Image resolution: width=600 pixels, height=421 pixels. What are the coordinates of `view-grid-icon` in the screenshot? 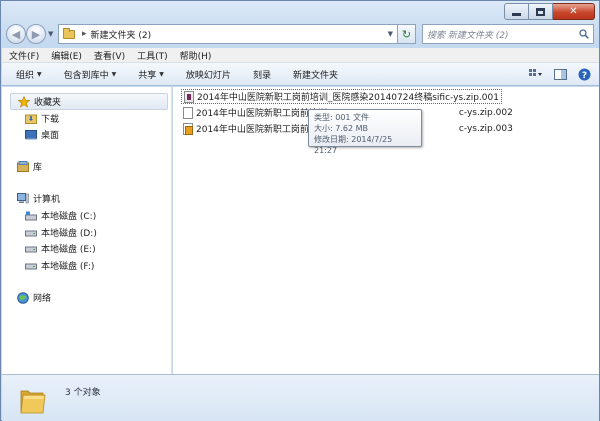 It's located at (535, 72).